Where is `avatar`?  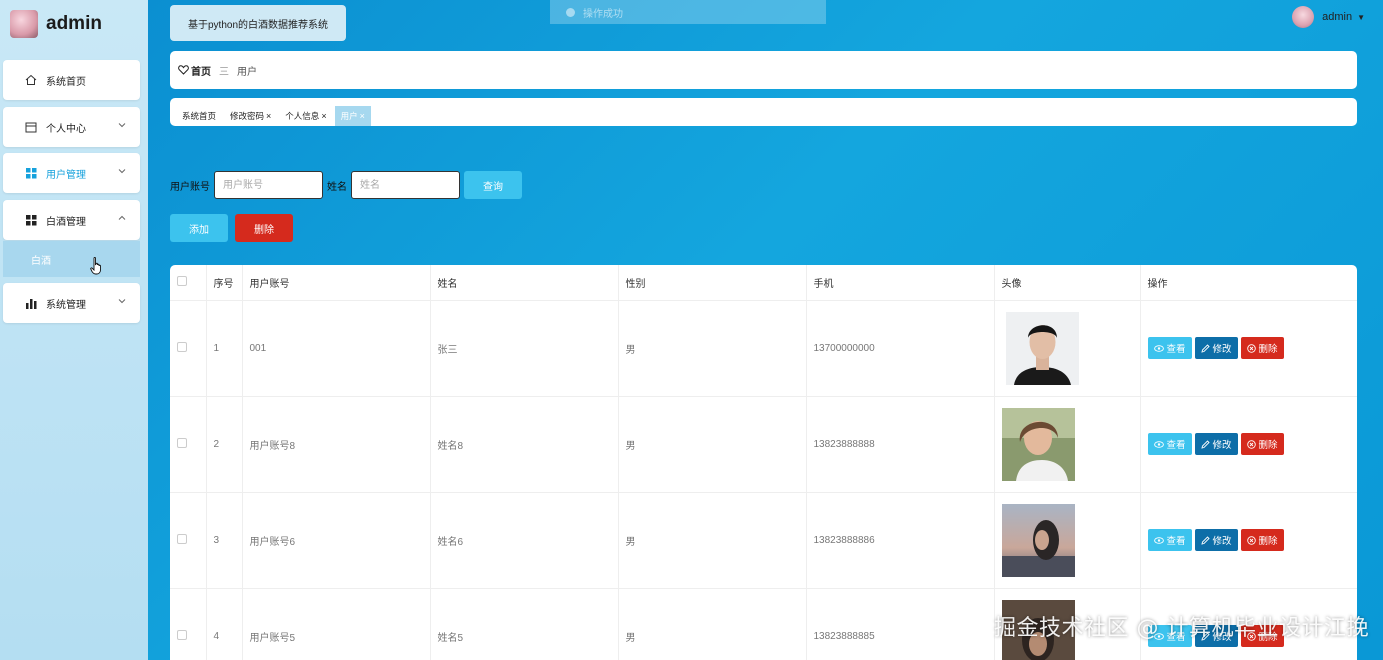
avatar is located at coordinates (1303, 17).